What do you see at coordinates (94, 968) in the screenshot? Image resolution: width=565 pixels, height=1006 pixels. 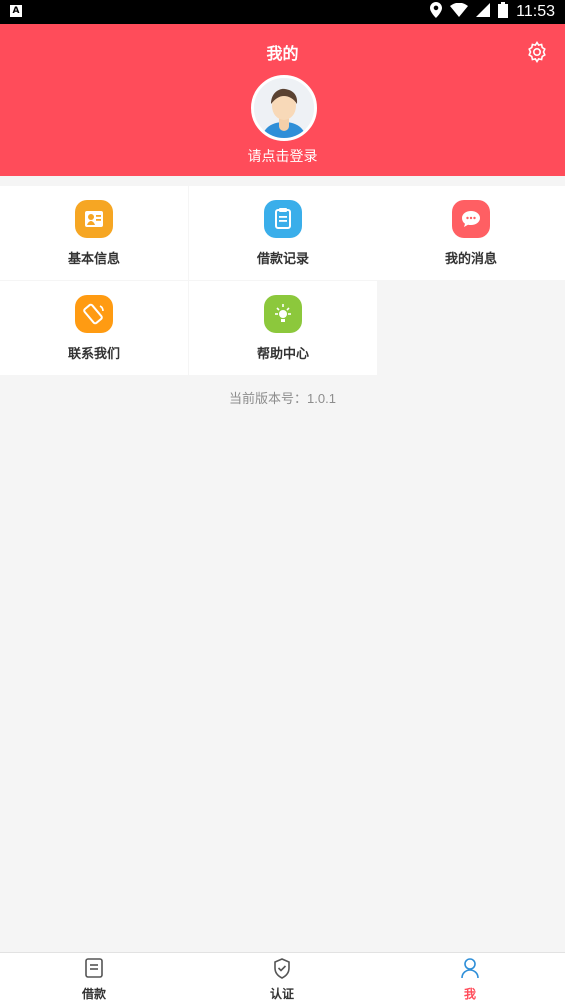 I see `loan-icon` at bounding box center [94, 968].